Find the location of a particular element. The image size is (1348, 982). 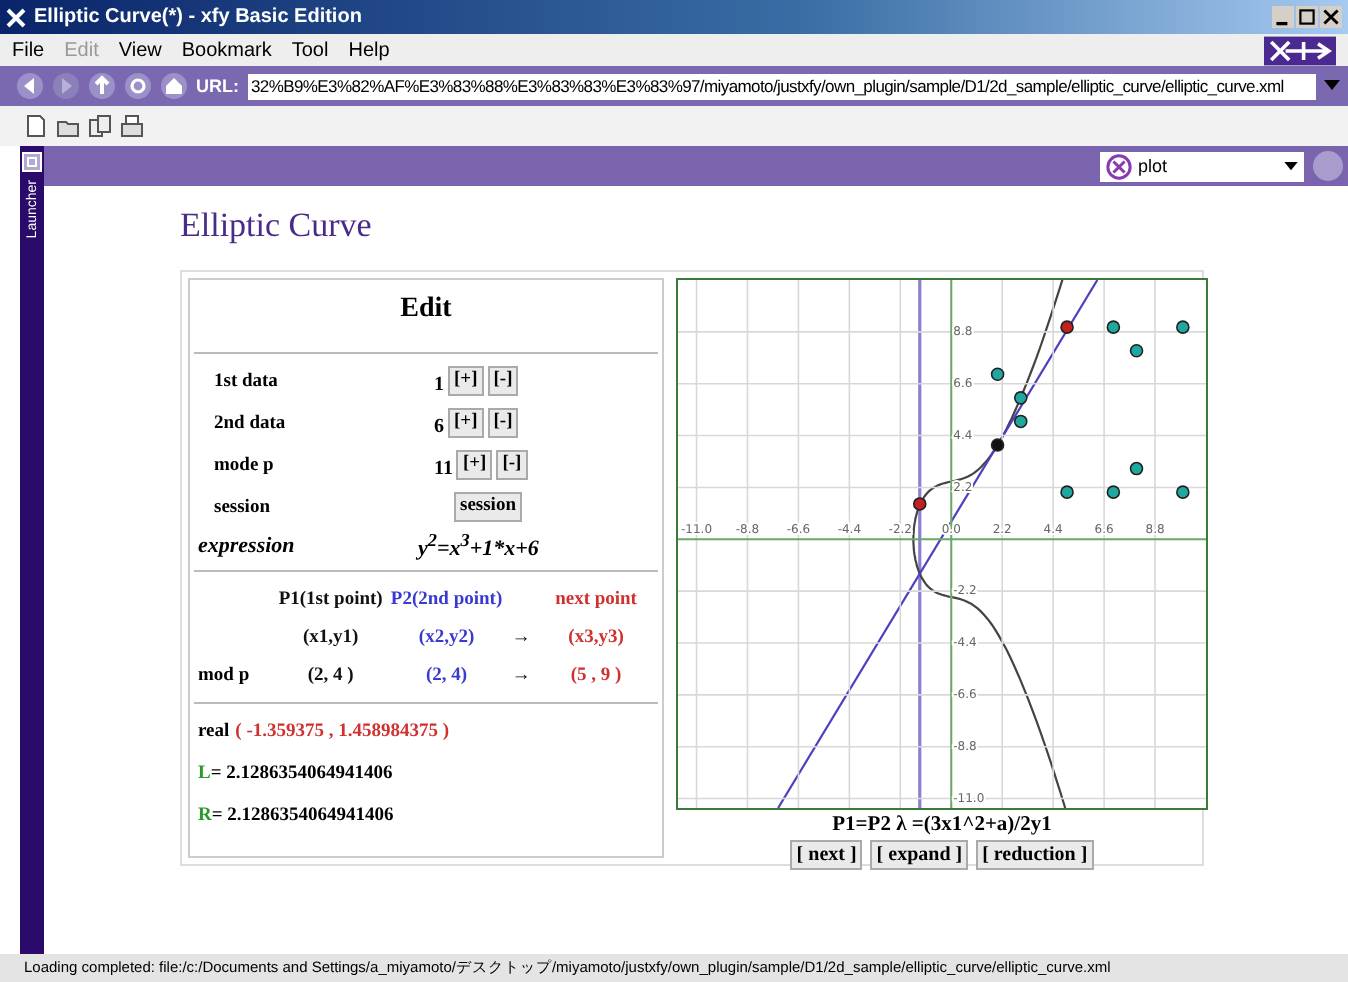

menu-item: File is located at coordinates (28, 50).